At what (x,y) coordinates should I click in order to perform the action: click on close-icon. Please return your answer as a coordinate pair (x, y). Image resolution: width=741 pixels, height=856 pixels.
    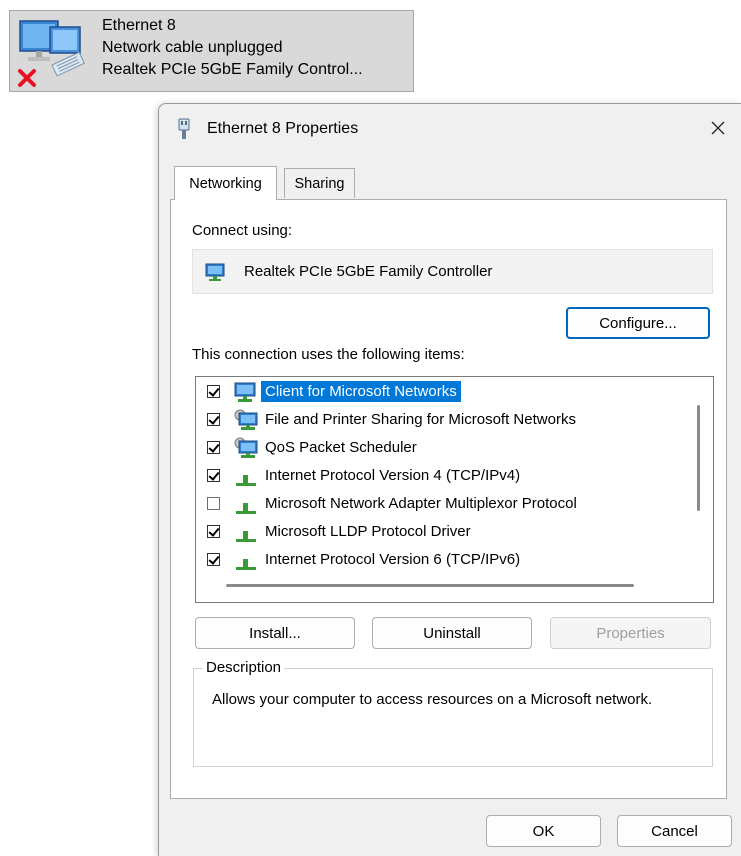
    Looking at the image, I should click on (718, 128).